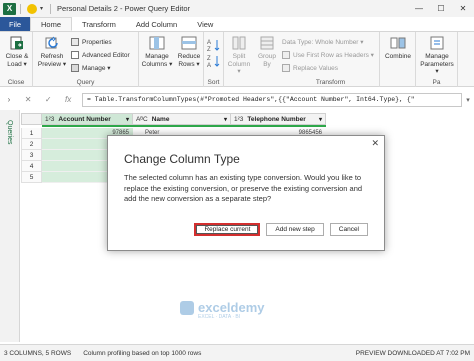 The image size is (474, 361). I want to click on tab-file: File, so click(15, 24).